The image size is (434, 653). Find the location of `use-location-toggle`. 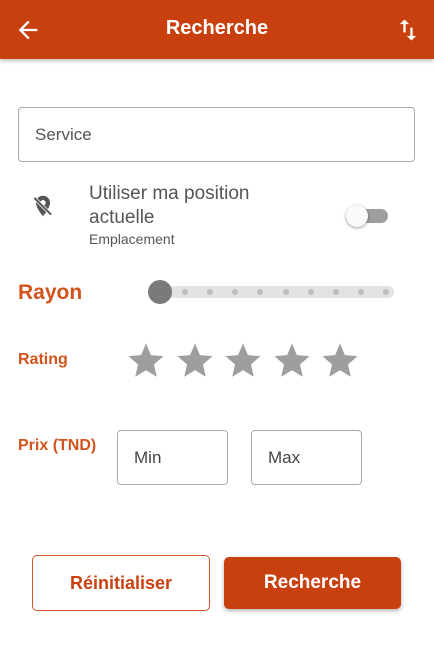

use-location-toggle is located at coordinates (368, 216).